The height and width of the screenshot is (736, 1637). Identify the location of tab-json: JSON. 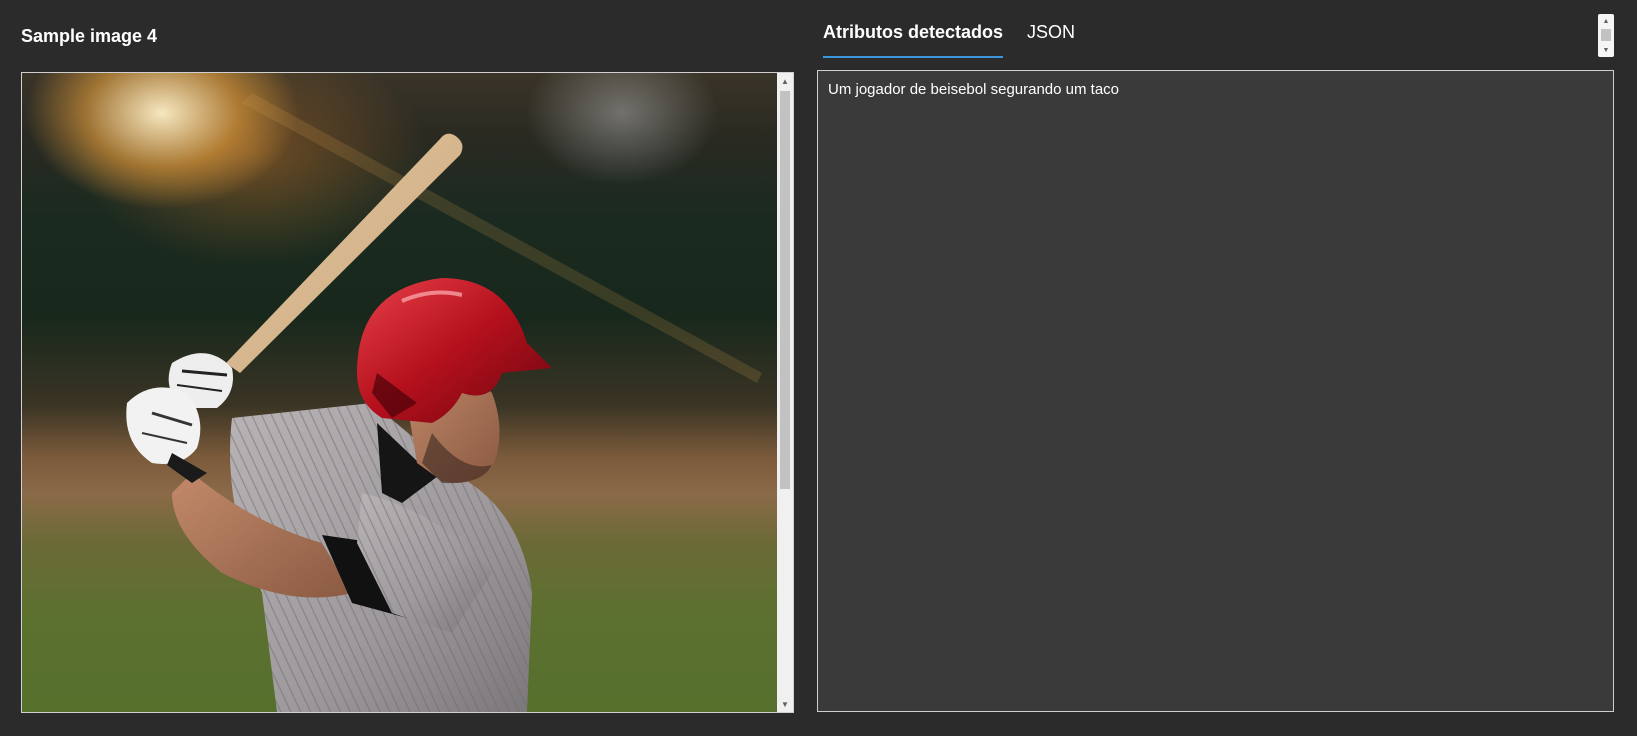
(1051, 40).